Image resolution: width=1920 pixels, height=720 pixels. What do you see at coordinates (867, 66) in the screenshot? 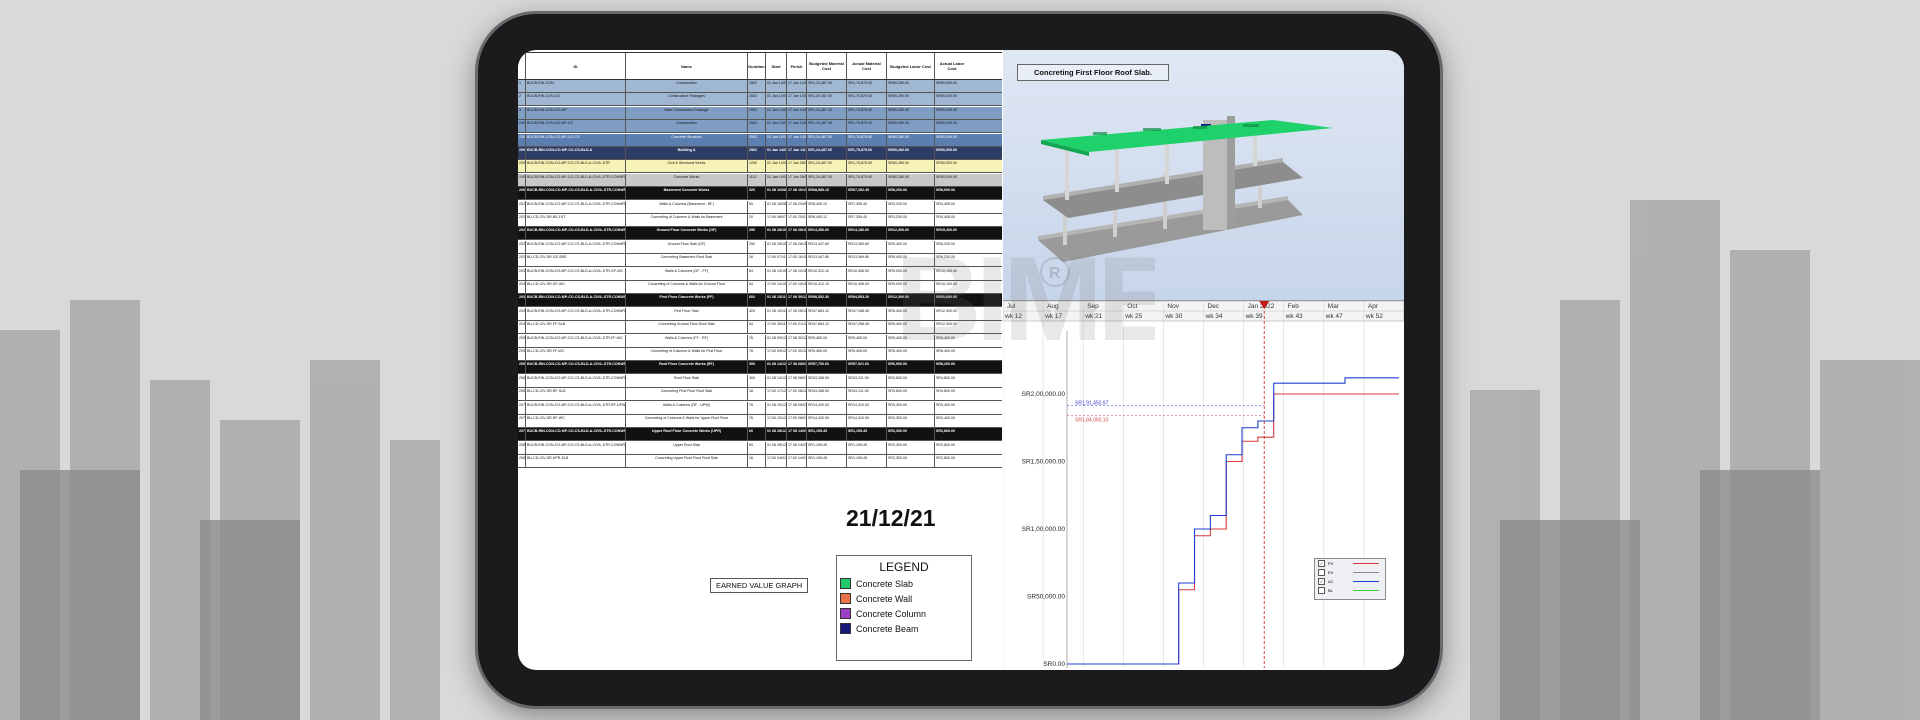
I see `col-header-actual-material-cost: Actual Material Cost` at bounding box center [867, 66].